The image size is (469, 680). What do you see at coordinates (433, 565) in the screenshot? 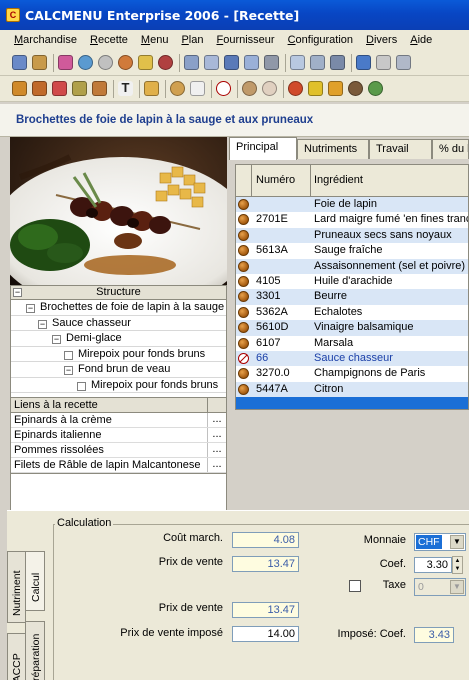
I see `coef-input: 3.30` at bounding box center [433, 565].